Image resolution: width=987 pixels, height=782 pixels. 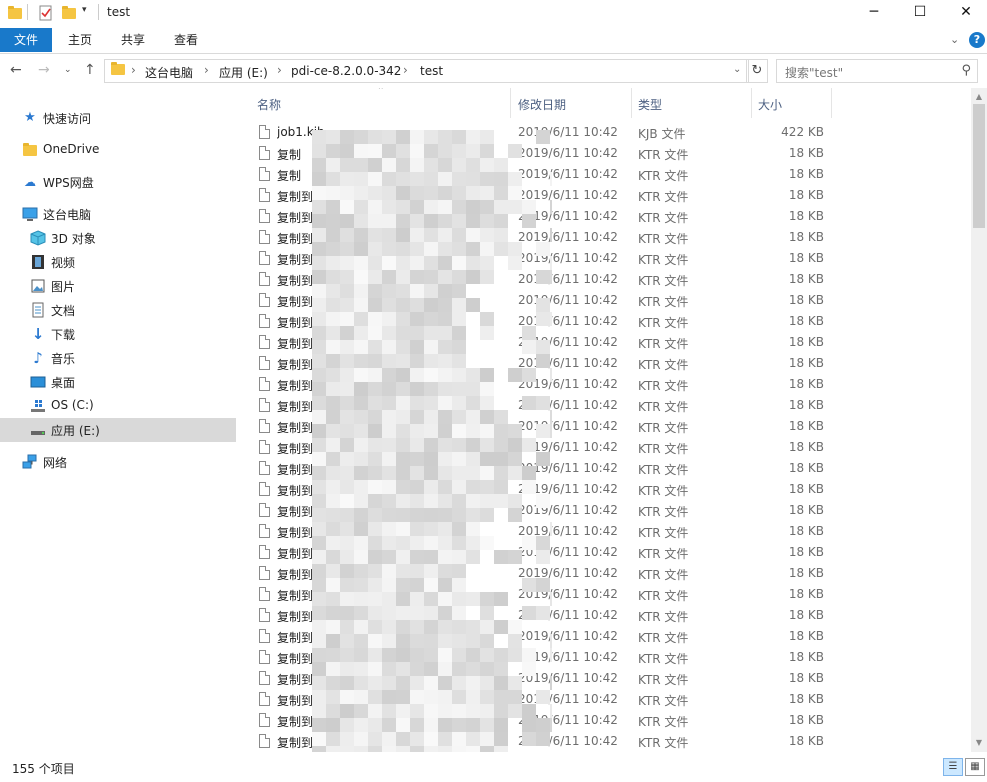 What do you see at coordinates (44, 70) in the screenshot?
I see `forward-arrow-icon: →` at bounding box center [44, 70].